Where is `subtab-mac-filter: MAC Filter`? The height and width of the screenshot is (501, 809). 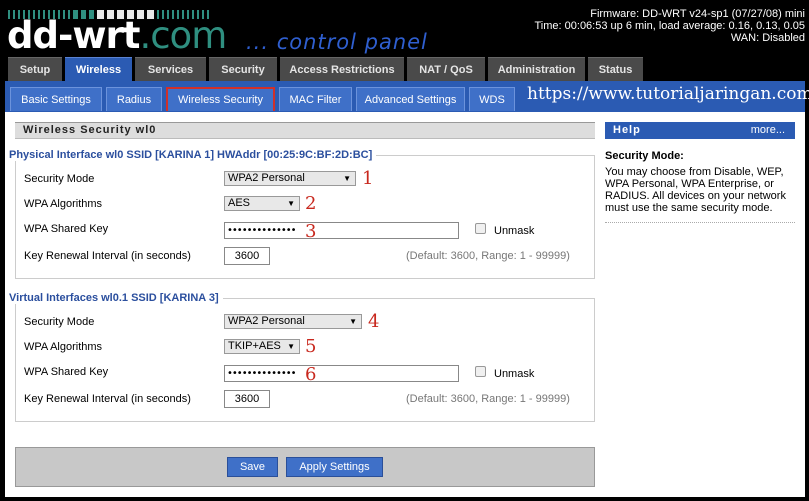
subtab-mac-filter: MAC Filter is located at coordinates (315, 99).